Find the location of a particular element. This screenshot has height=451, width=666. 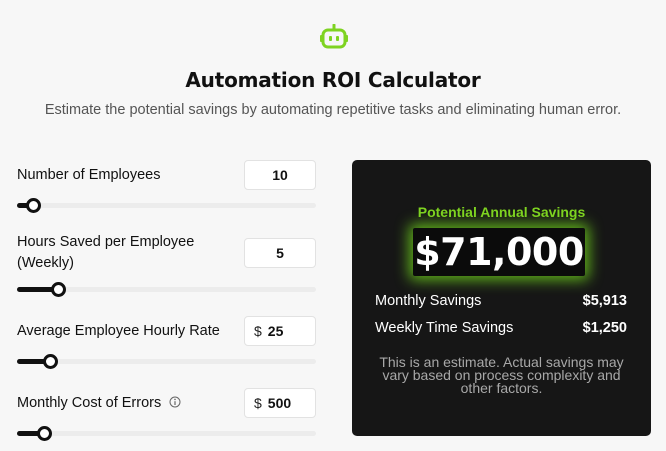

rate-label: Average Employee Hourly Rate is located at coordinates (118, 331).